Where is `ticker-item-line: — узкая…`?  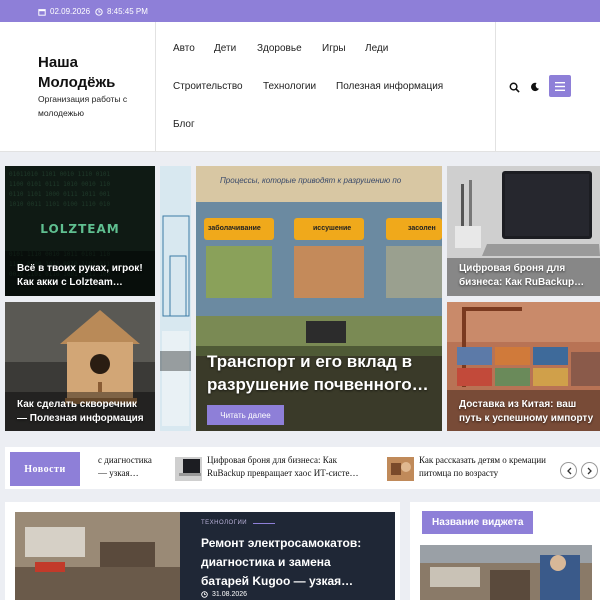
ticker-item-line: — узкая… is located at coordinates (118, 473).